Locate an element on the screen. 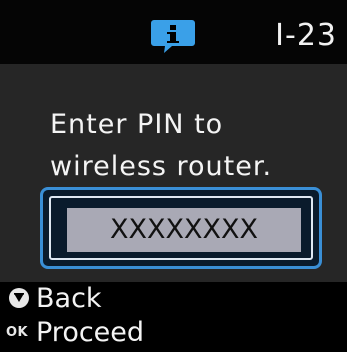 The width and height of the screenshot is (347, 352). ok-key-badge: OK is located at coordinates (17, 332).